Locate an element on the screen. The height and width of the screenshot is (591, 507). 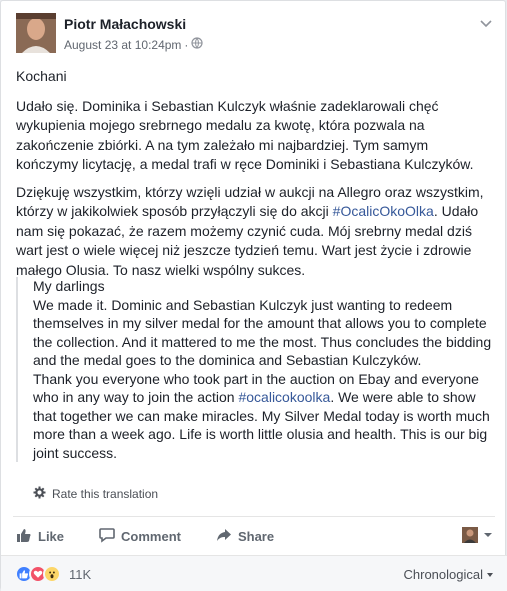
sort-label: Chronological is located at coordinates (443, 574).